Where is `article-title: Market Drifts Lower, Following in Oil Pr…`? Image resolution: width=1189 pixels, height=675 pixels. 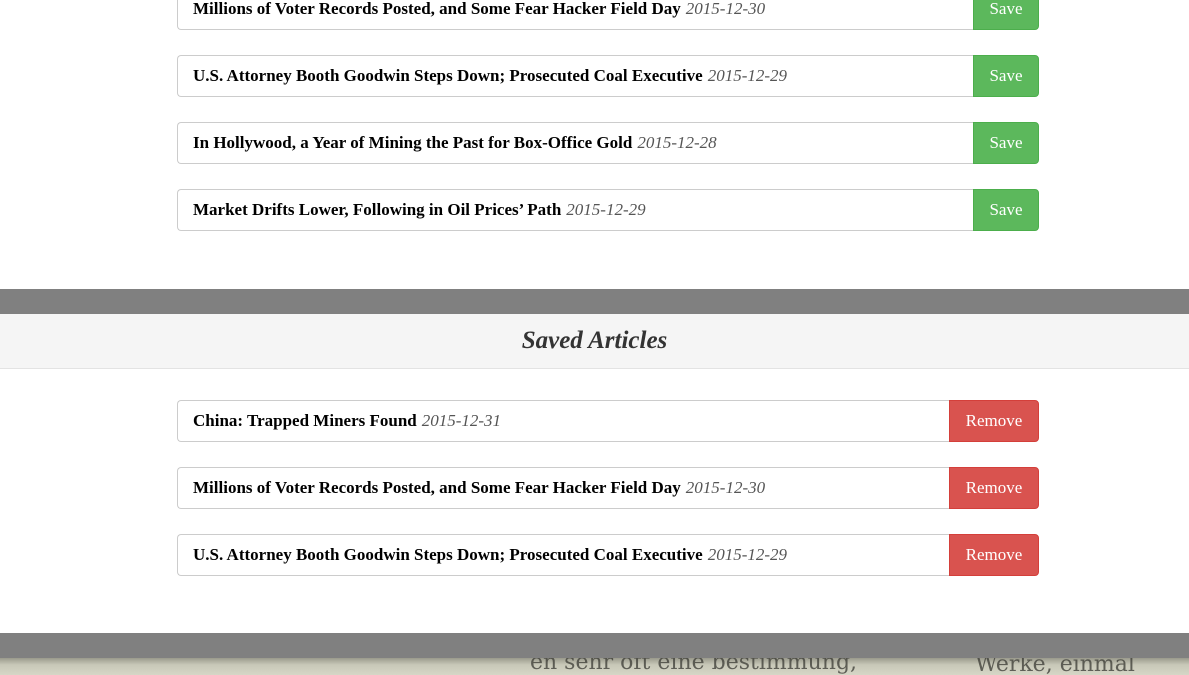
article-title: Market Drifts Lower, Following in Oil Pr… is located at coordinates (377, 210).